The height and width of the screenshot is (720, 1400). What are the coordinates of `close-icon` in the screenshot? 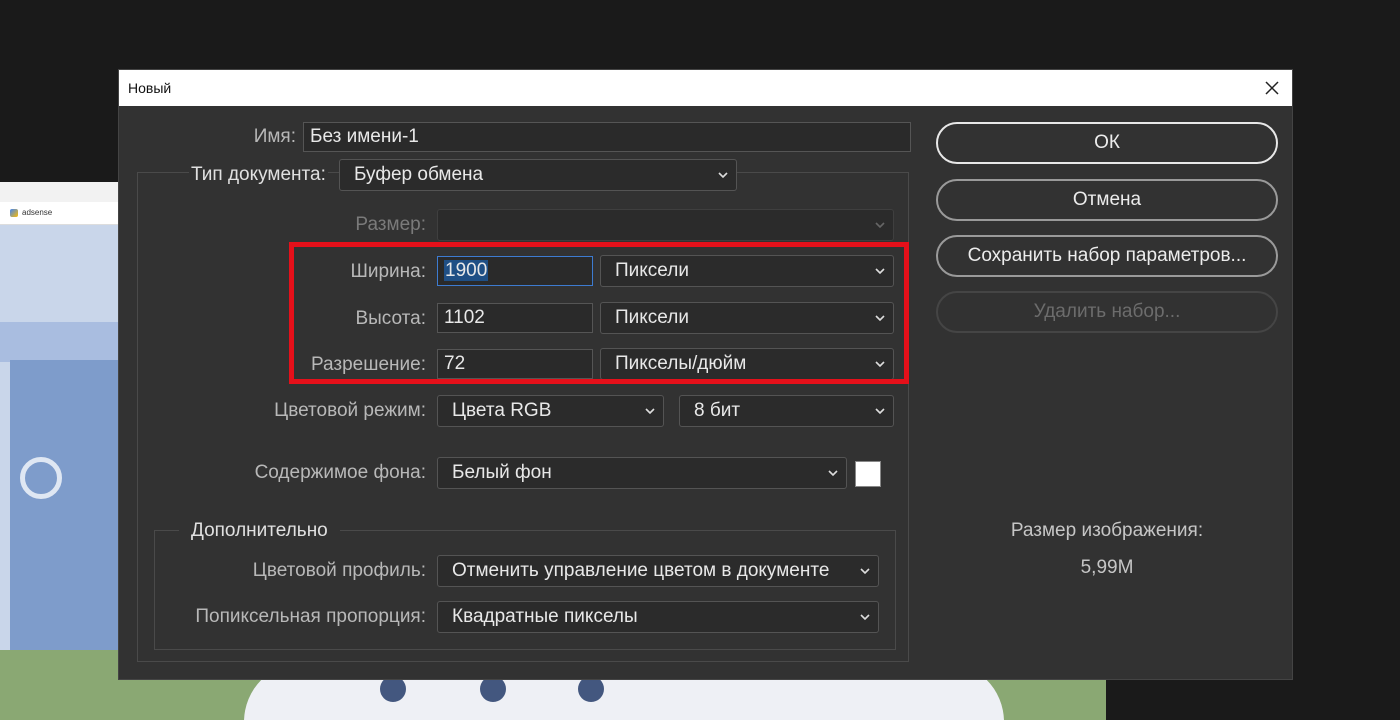 It's located at (1272, 88).